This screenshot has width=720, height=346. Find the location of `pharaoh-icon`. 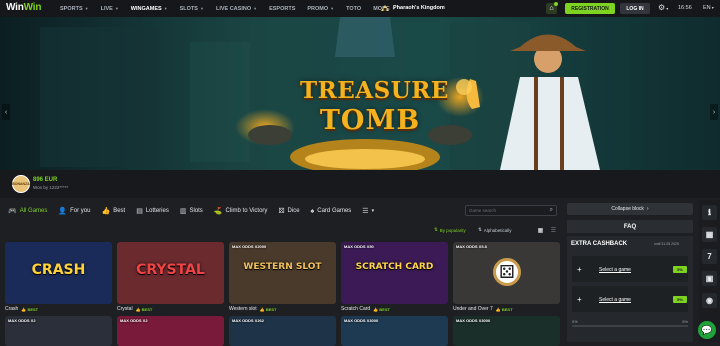

pharaoh-icon is located at coordinates (385, 8).